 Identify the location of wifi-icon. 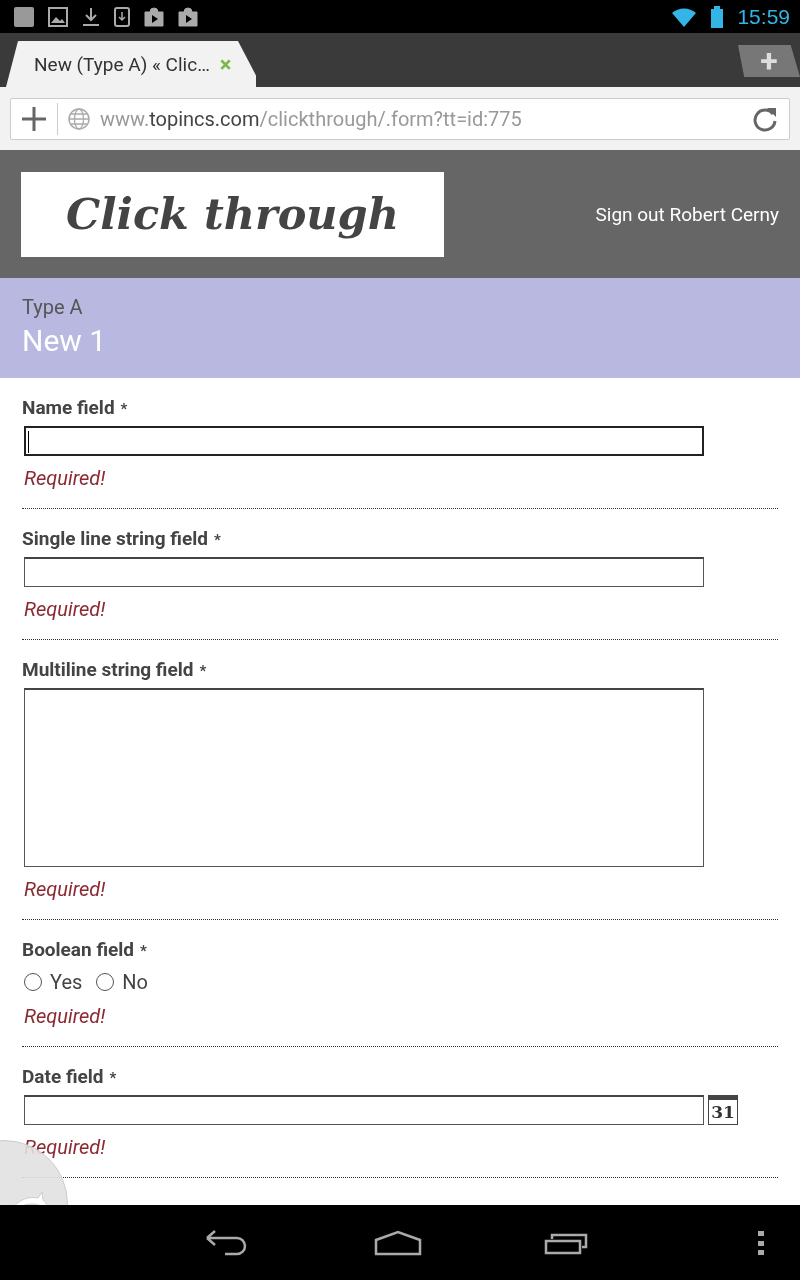
(684, 16).